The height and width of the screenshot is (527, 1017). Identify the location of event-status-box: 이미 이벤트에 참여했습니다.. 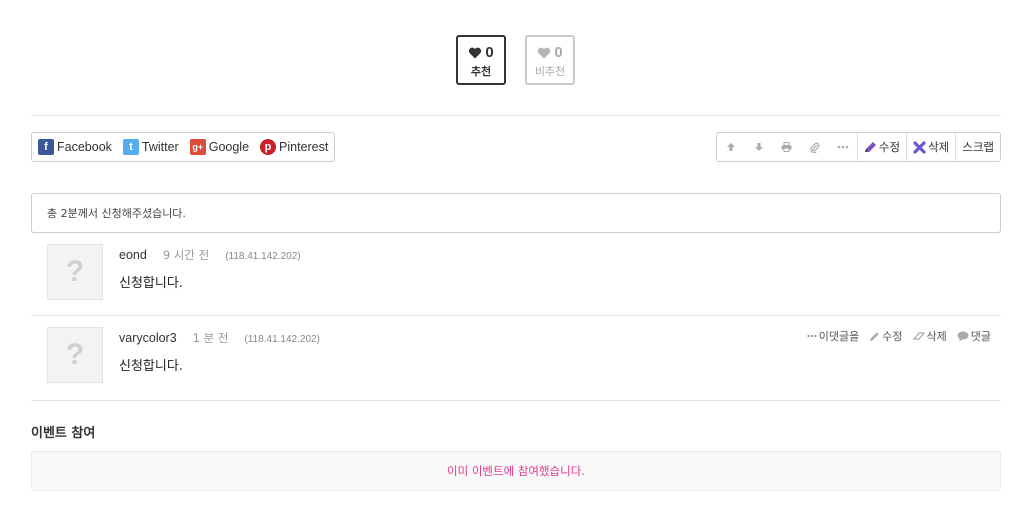
(516, 471).